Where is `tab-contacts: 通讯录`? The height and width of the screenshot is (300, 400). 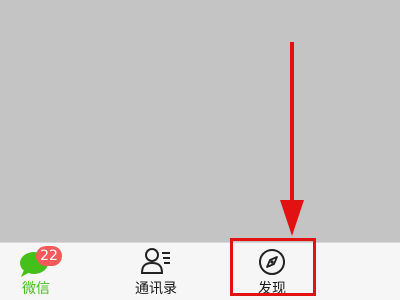 tab-contacts: 通讯录 is located at coordinates (156, 271).